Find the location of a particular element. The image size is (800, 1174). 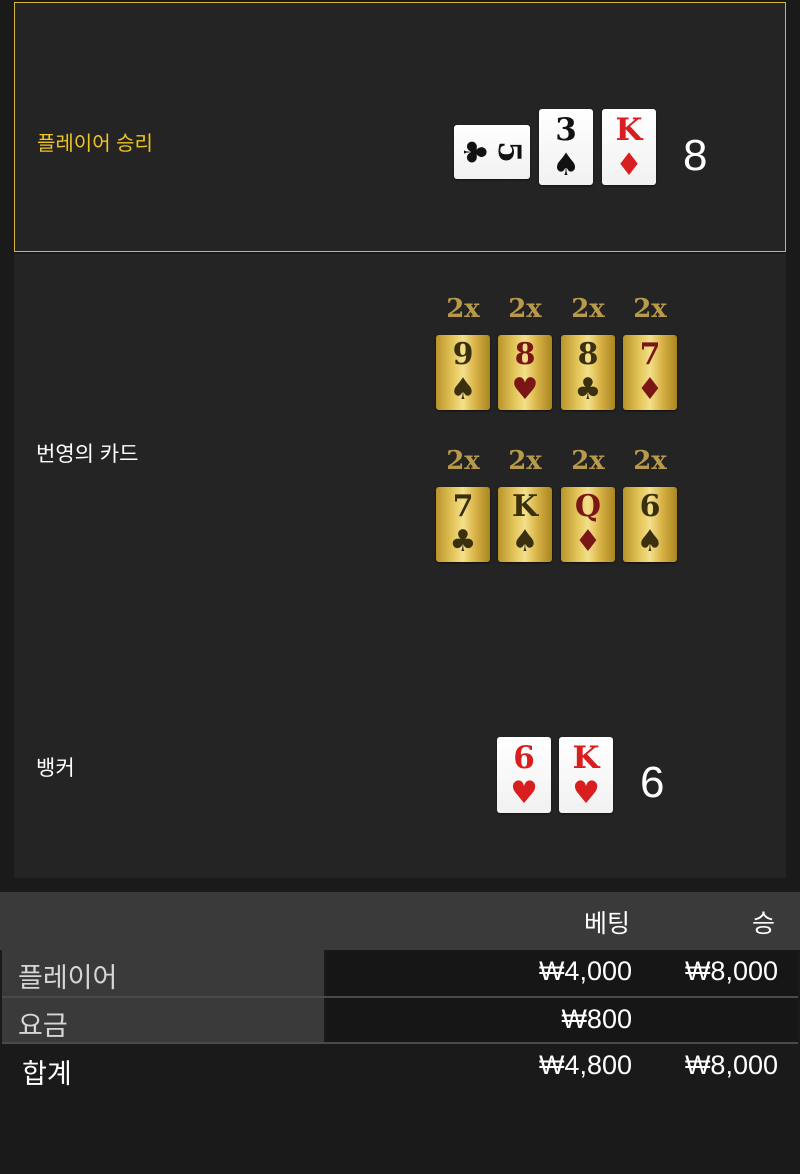

row-label: 요금 is located at coordinates (43, 1026).